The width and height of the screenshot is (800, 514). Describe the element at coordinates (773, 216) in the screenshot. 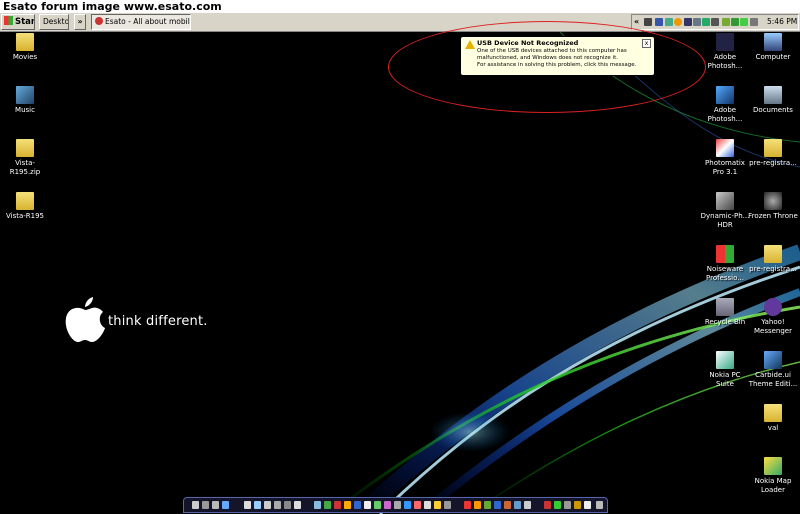

I see `icon-label: Frozen Throne` at that location.